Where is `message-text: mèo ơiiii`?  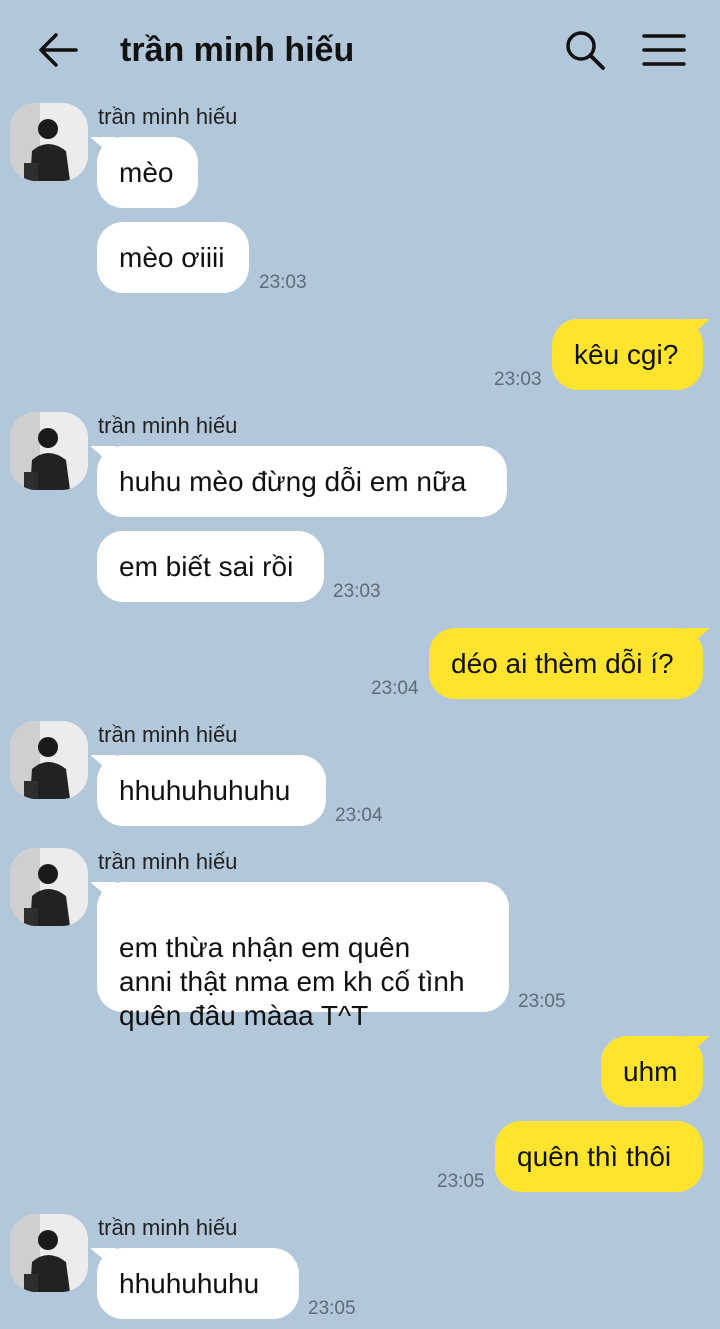 message-text: mèo ơiiii is located at coordinates (172, 257).